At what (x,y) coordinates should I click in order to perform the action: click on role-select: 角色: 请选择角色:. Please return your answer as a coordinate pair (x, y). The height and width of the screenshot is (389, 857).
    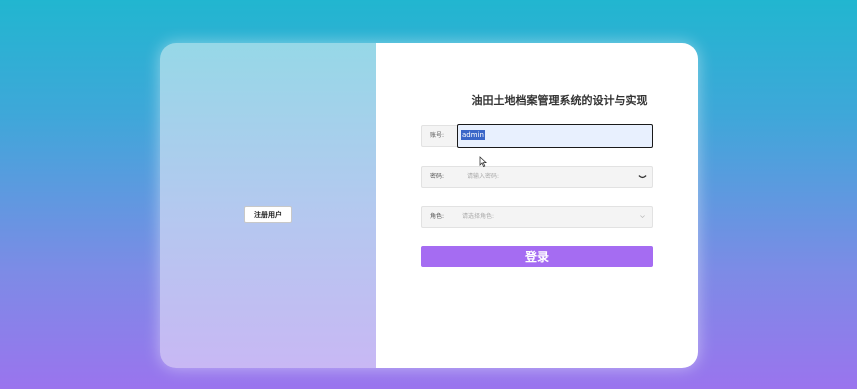
    Looking at the image, I should click on (537, 217).